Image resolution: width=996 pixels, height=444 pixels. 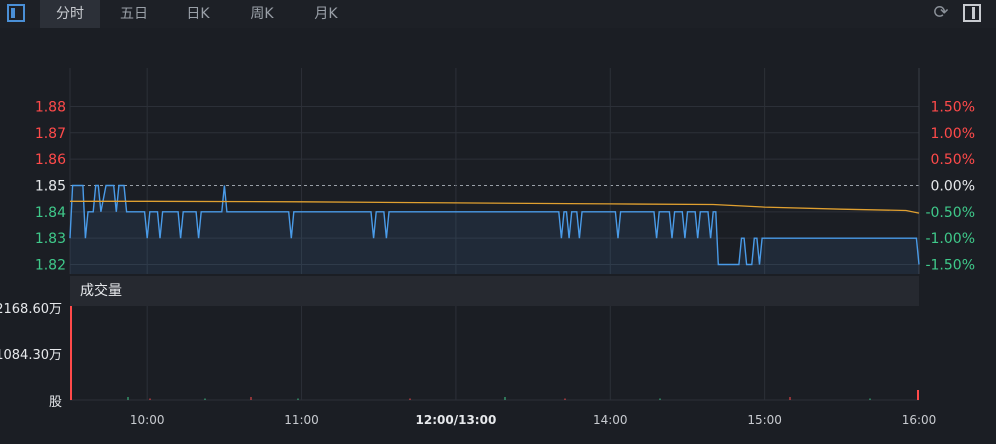 What do you see at coordinates (50, 107) in the screenshot?
I see `price-tick-label: 1.88` at bounding box center [50, 107].